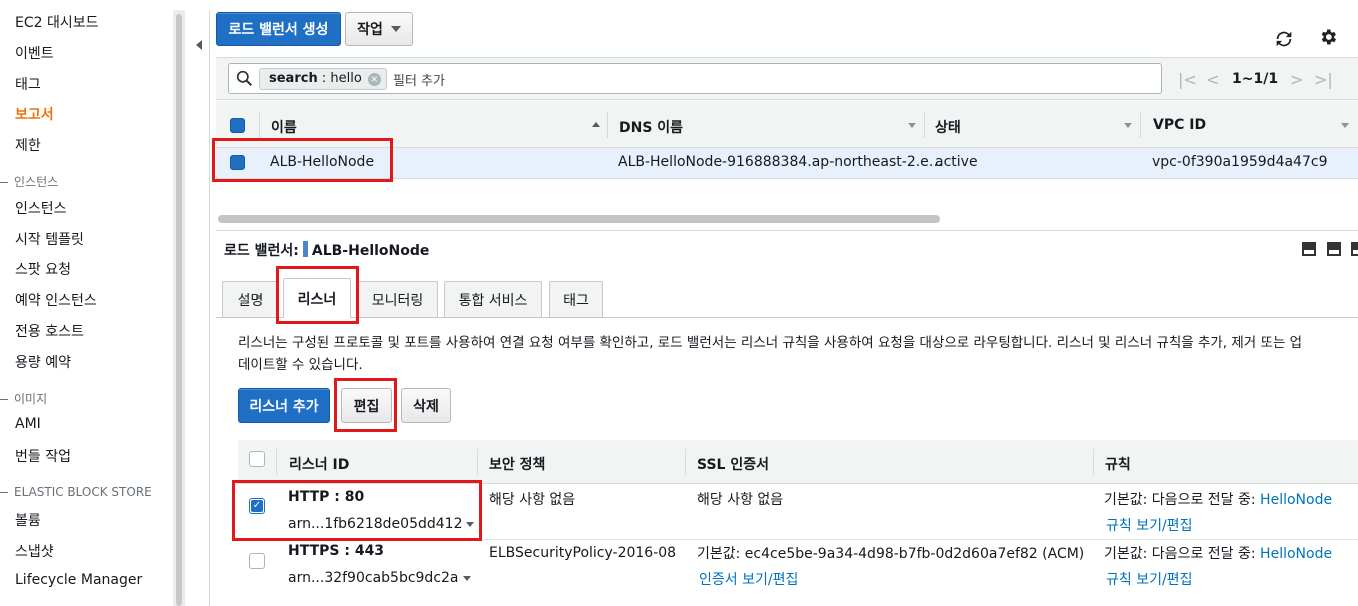 The image size is (1358, 606). Describe the element at coordinates (740, 500) in the screenshot. I see `listener-cert: 해당 사항 없음` at that location.